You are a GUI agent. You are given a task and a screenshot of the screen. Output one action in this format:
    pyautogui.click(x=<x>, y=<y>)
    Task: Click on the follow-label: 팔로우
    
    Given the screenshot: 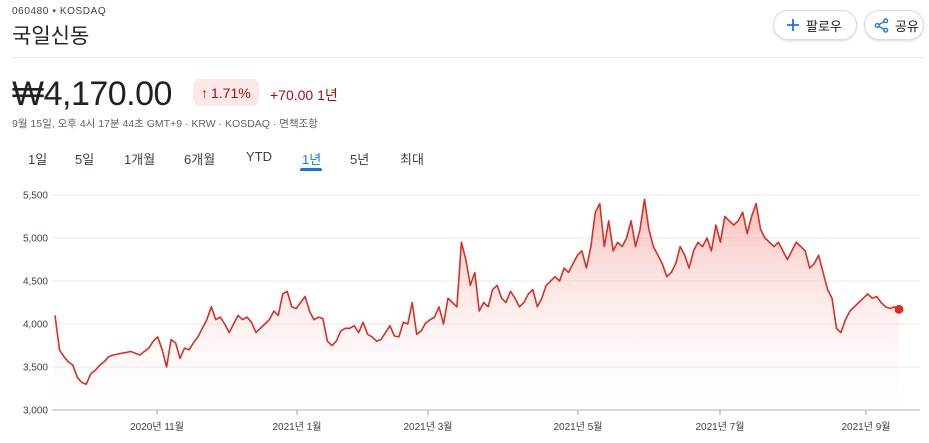 What is the action you would take?
    pyautogui.click(x=824, y=26)
    